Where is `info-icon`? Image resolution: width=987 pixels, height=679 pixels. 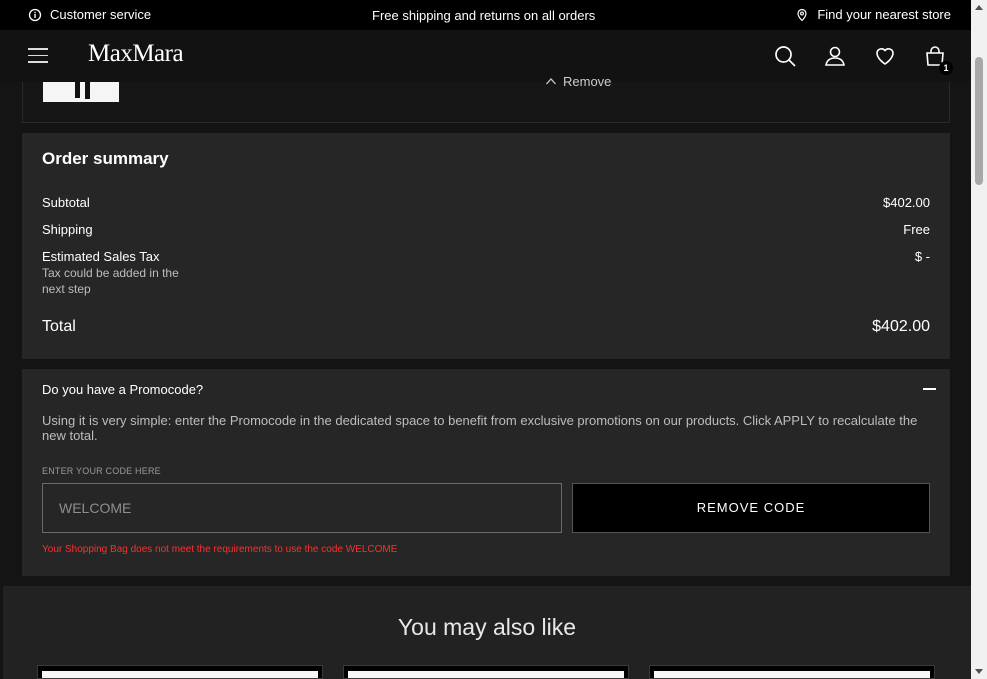 info-icon is located at coordinates (35, 14).